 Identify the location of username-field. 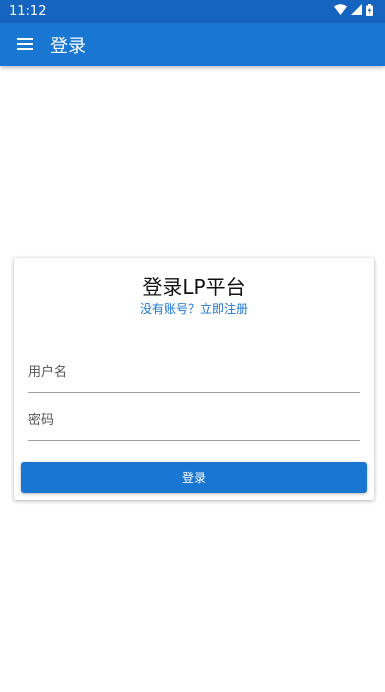
(194, 373).